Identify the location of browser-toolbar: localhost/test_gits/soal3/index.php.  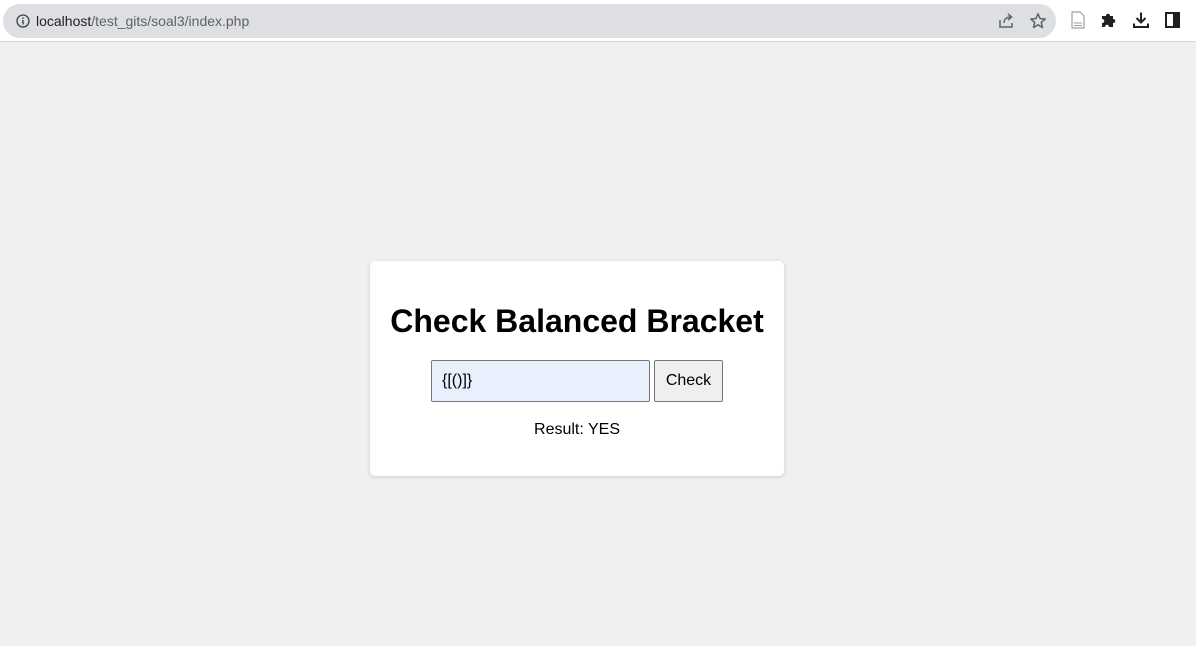
(598, 21).